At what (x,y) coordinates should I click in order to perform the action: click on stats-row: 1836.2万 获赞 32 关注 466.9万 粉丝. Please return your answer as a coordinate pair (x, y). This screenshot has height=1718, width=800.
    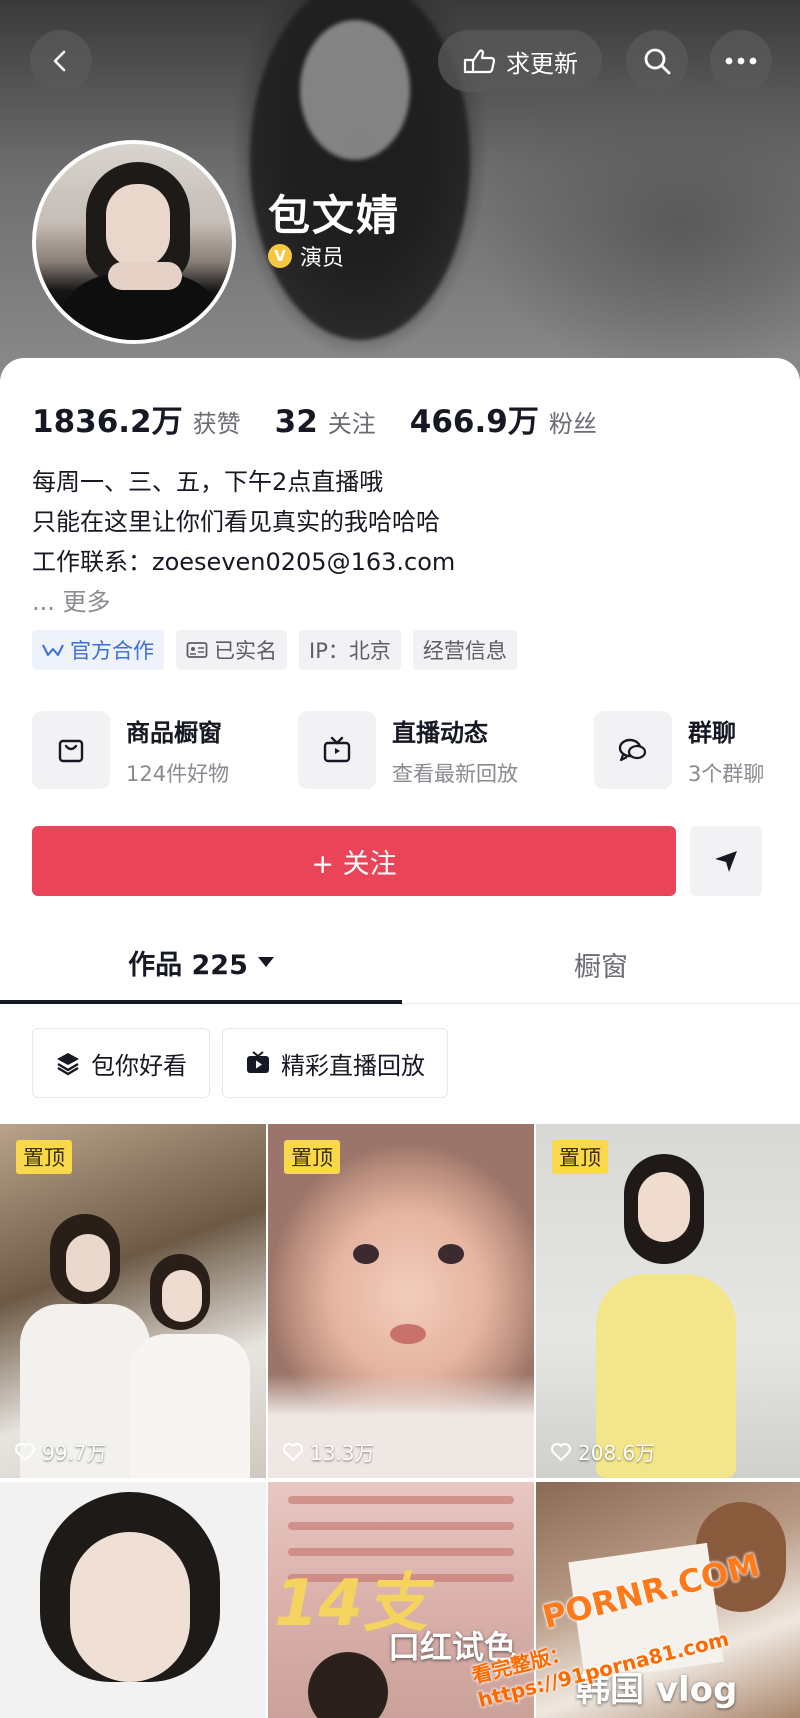
    Looking at the image, I should click on (331, 418).